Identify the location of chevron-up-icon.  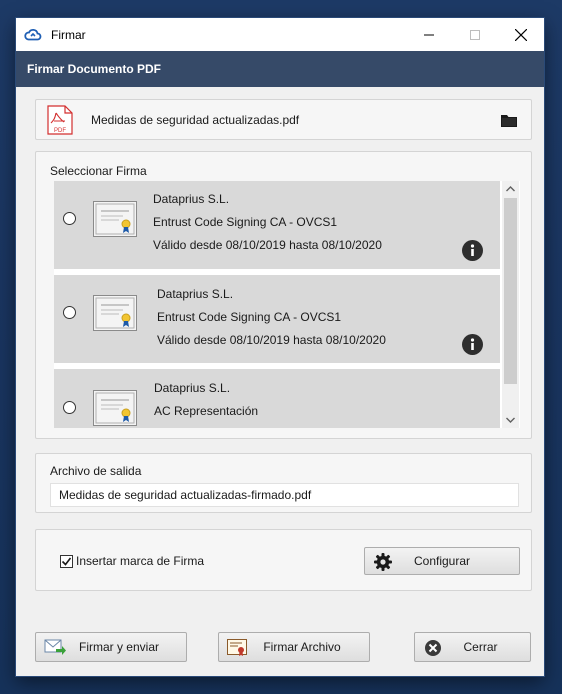
(510, 189).